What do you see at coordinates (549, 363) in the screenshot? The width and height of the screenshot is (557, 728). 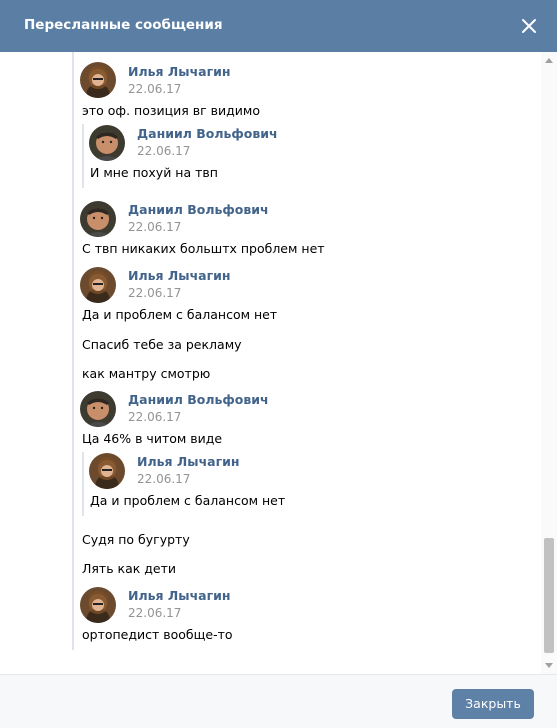 I see `scrollbar` at bounding box center [549, 363].